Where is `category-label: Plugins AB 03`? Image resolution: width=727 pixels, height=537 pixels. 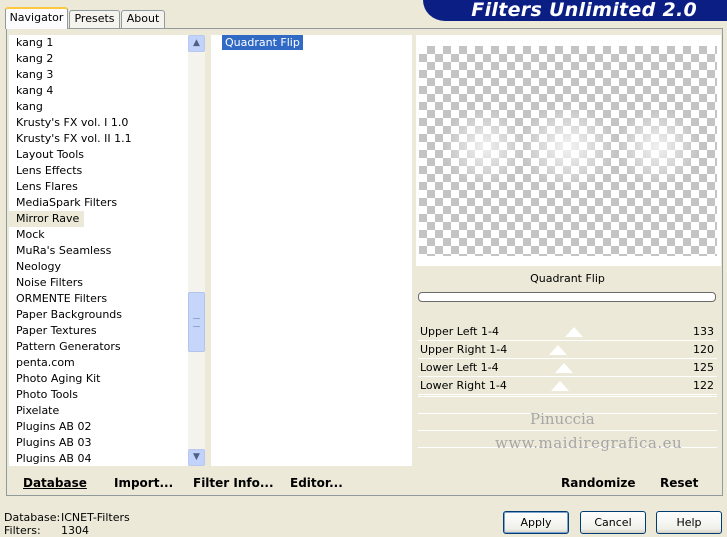
category-label: Plugins AB 03 is located at coordinates (54, 442).